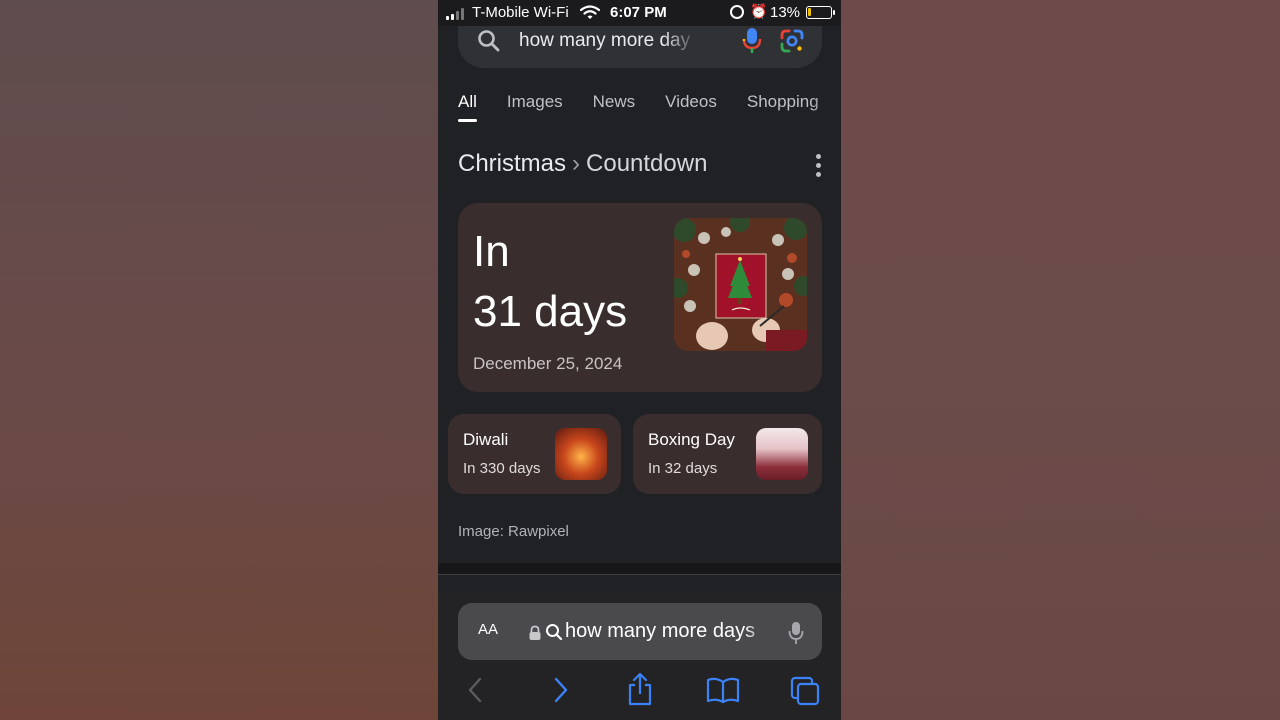  I want to click on related-event-card: Diwali In 330 days, so click(534, 454).